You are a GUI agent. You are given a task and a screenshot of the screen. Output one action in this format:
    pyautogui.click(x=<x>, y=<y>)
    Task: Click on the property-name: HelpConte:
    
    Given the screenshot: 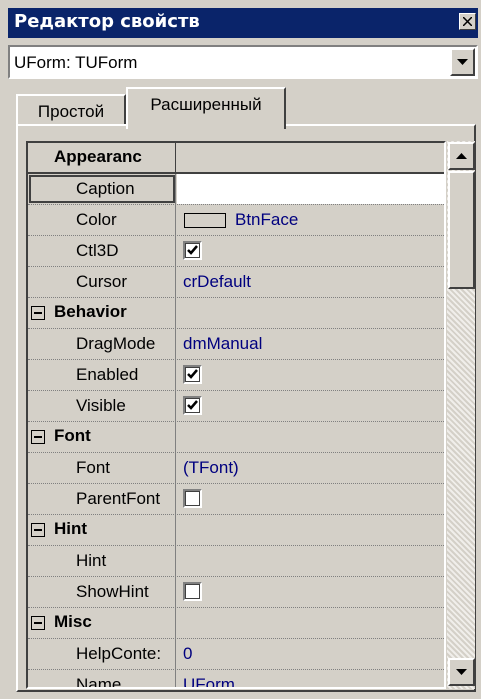 What is the action you would take?
    pyautogui.click(x=119, y=653)
    